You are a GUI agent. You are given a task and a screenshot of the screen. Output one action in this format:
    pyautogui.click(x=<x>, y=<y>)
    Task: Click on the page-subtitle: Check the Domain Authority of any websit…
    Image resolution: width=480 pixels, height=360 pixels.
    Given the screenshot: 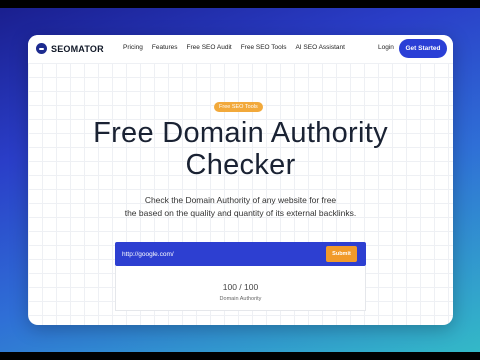 What is the action you would take?
    pyautogui.click(x=240, y=207)
    